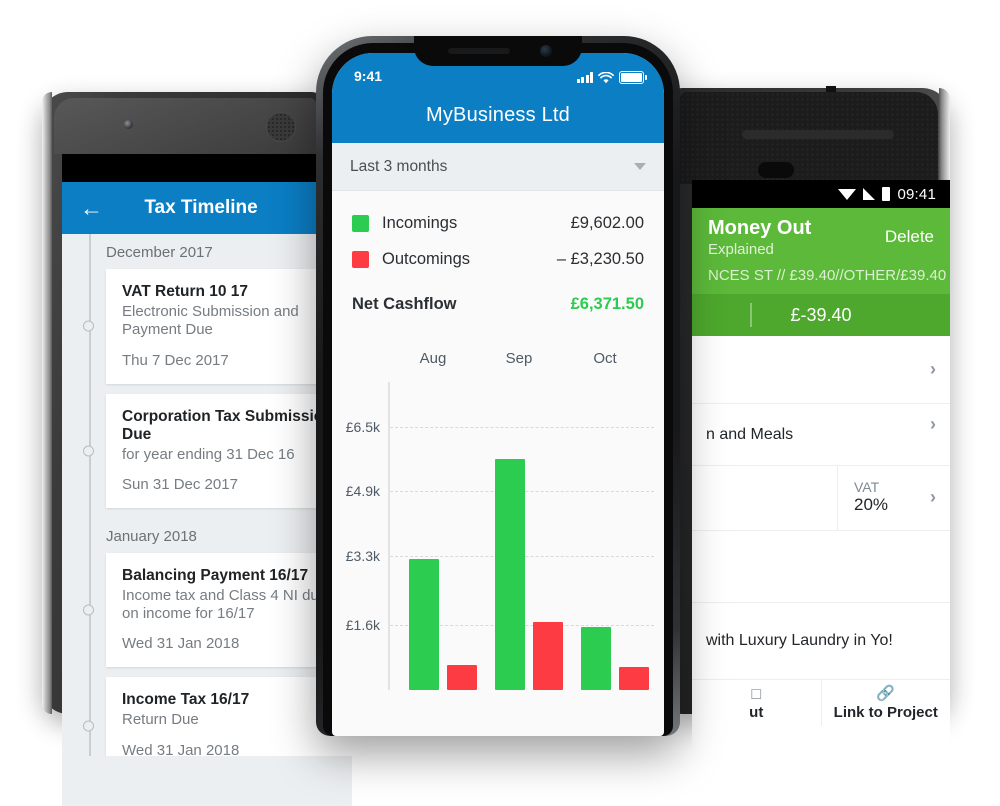  Describe the element at coordinates (185, 291) in the screenshot. I see `item-title: VAT Return 10 17` at that location.